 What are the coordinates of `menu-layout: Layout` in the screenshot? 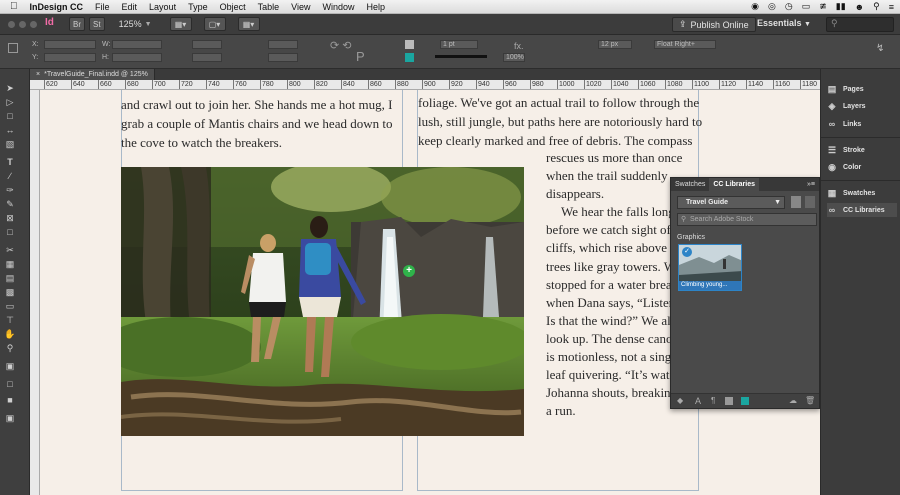 It's located at (162, 7).